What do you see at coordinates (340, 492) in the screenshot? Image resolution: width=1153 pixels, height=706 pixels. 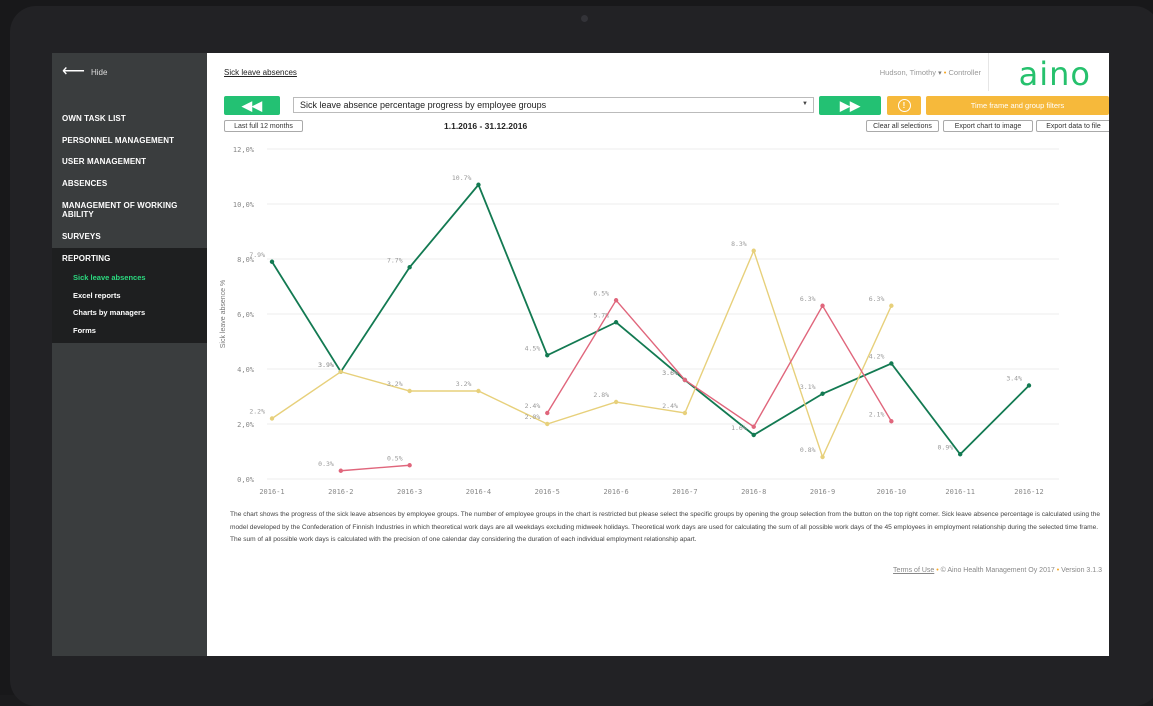 I see `x-tick-label: 2016-2` at bounding box center [340, 492].